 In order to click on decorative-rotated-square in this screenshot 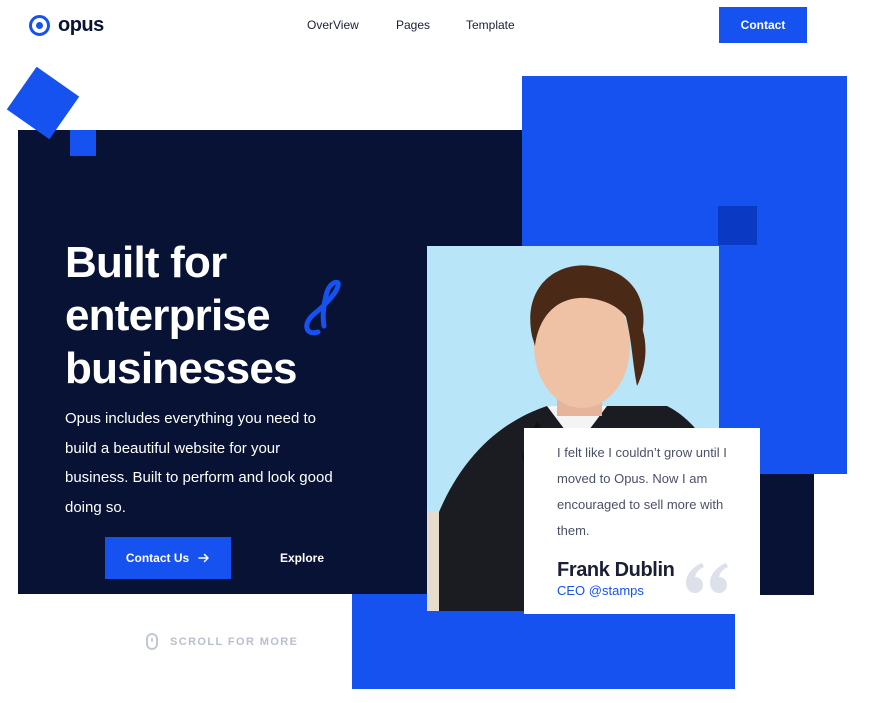, I will do `click(43, 103)`.